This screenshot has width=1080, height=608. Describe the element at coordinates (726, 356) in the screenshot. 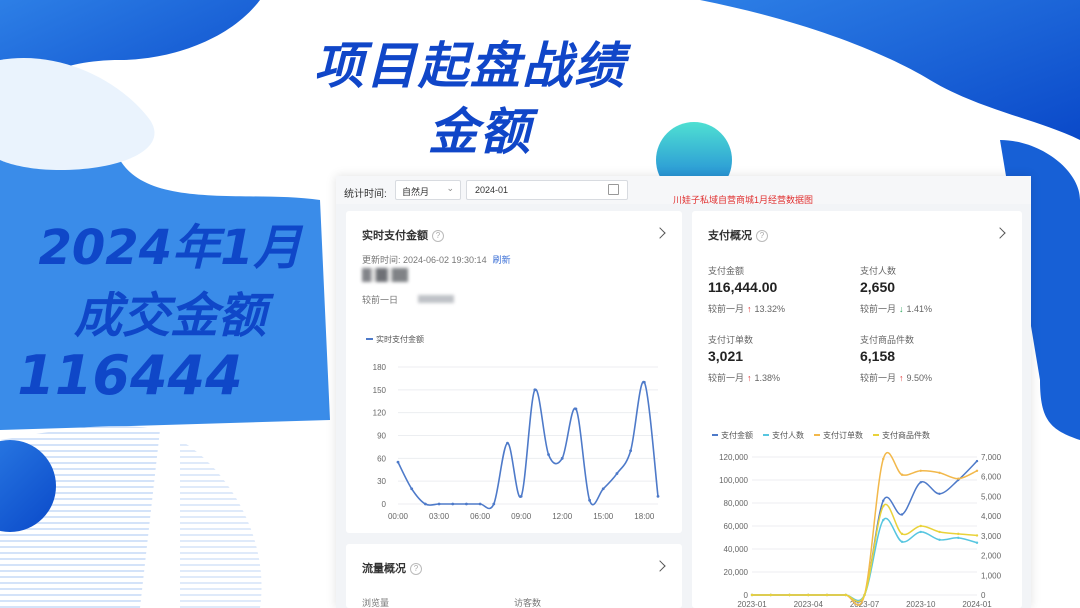

I see `metric-value: 3,021` at that location.